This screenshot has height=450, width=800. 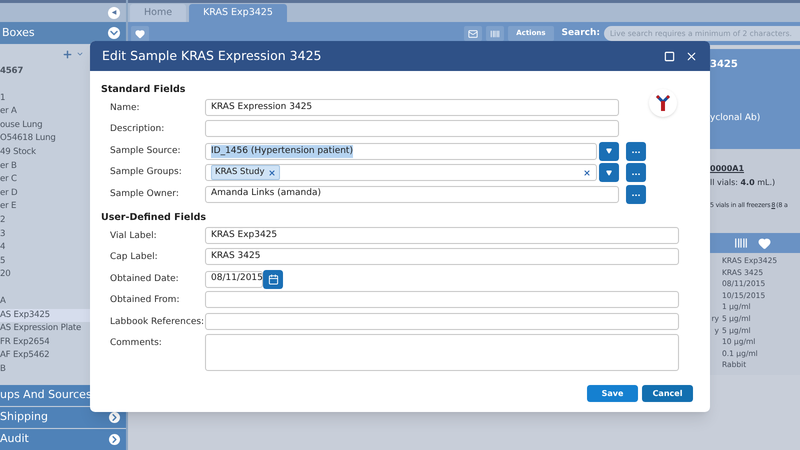 I want to click on detail-subtitle: yclonal Ab), so click(x=736, y=118).